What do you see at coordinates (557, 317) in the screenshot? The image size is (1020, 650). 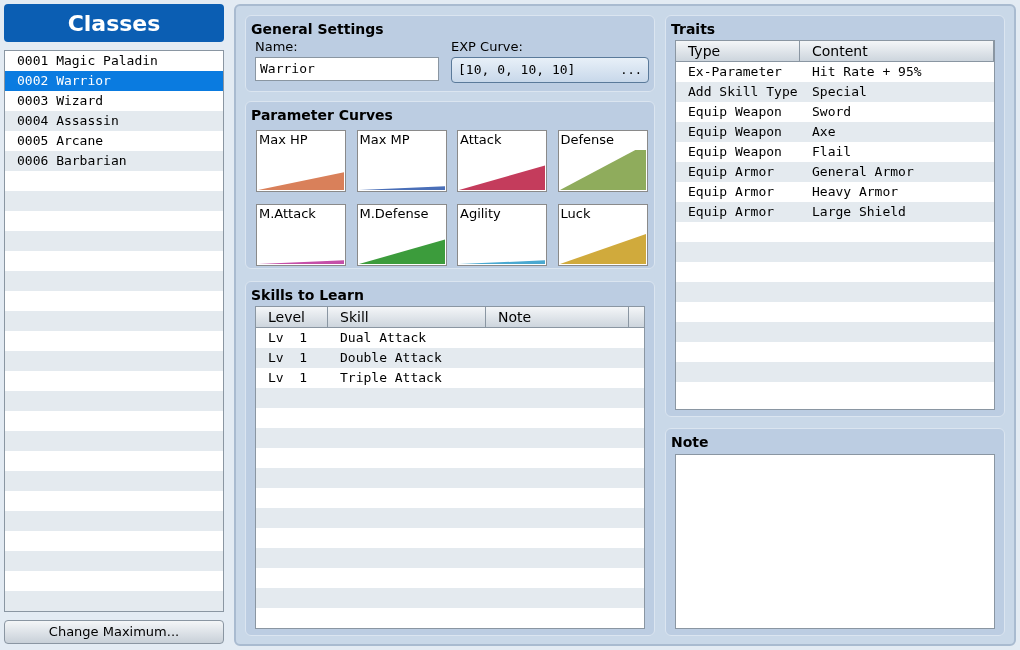 I see `column-header: Note` at bounding box center [557, 317].